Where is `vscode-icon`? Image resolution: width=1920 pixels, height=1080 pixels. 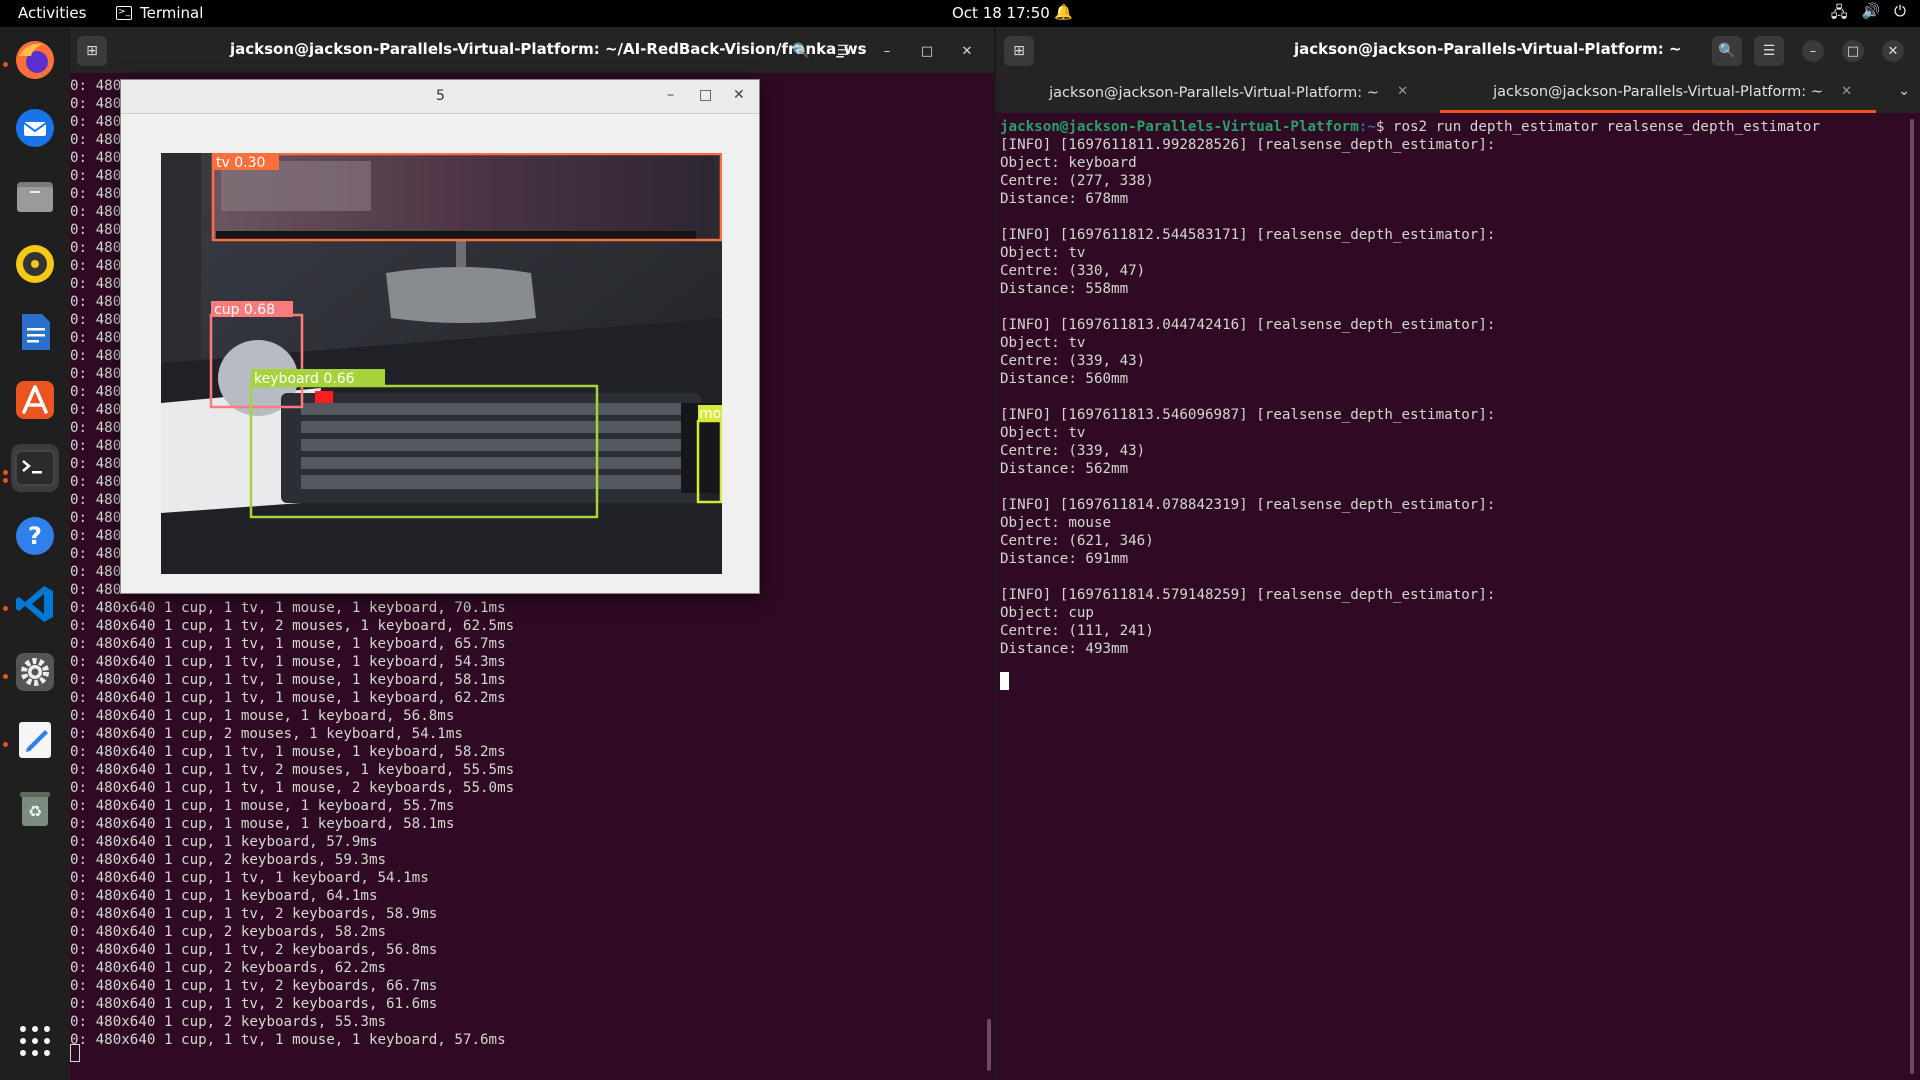
vscode-icon is located at coordinates (35, 604).